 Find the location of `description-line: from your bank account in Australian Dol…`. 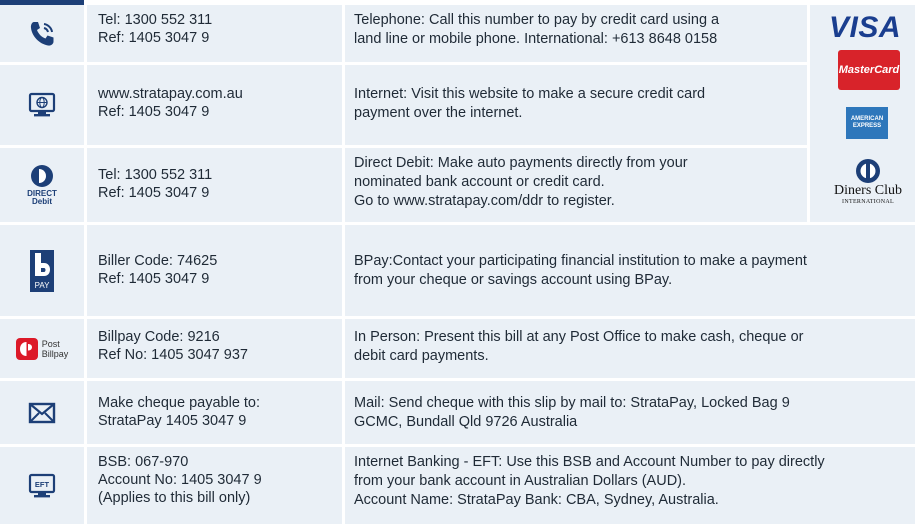

description-line: from your bank account in Australian Dol… is located at coordinates (520, 481).